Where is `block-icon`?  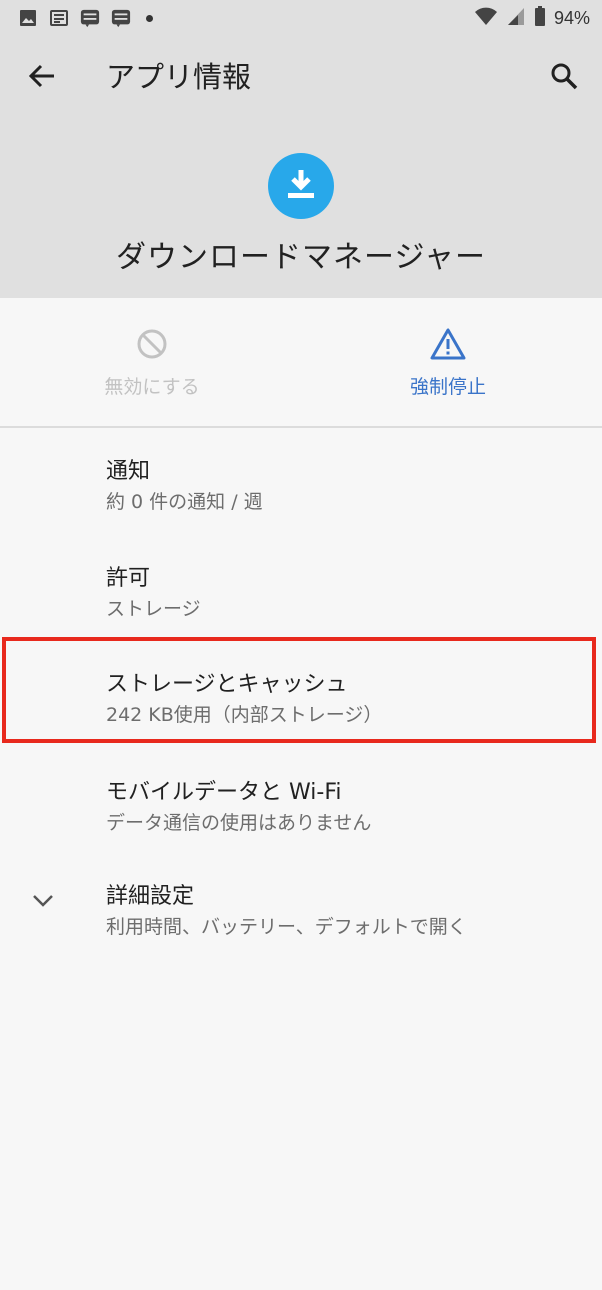
block-icon is located at coordinates (152, 346).